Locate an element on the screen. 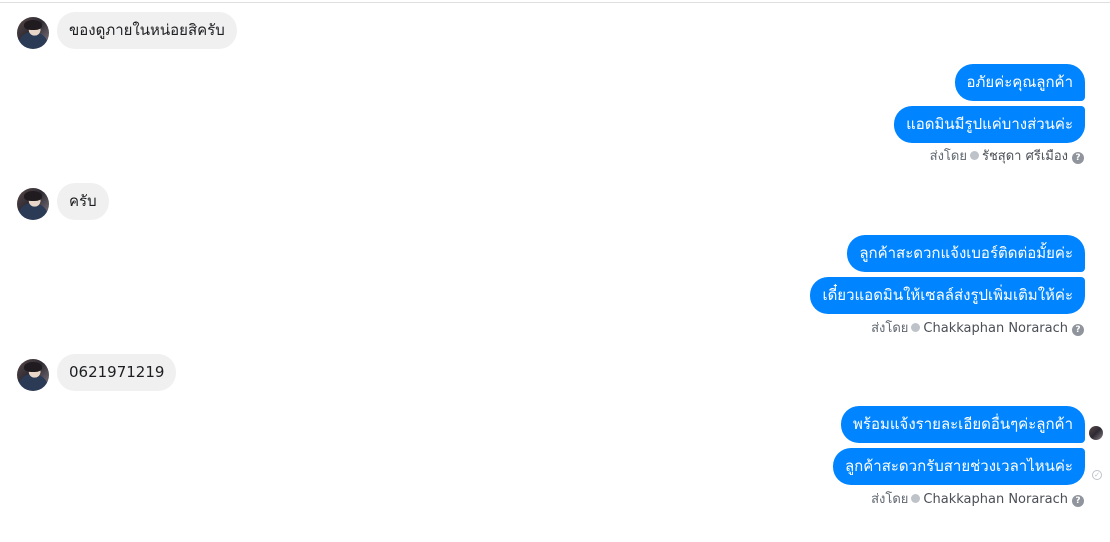 Image resolution: width=1110 pixels, height=542 pixels. incoming-message: 0621971219 is located at coordinates (117, 372).